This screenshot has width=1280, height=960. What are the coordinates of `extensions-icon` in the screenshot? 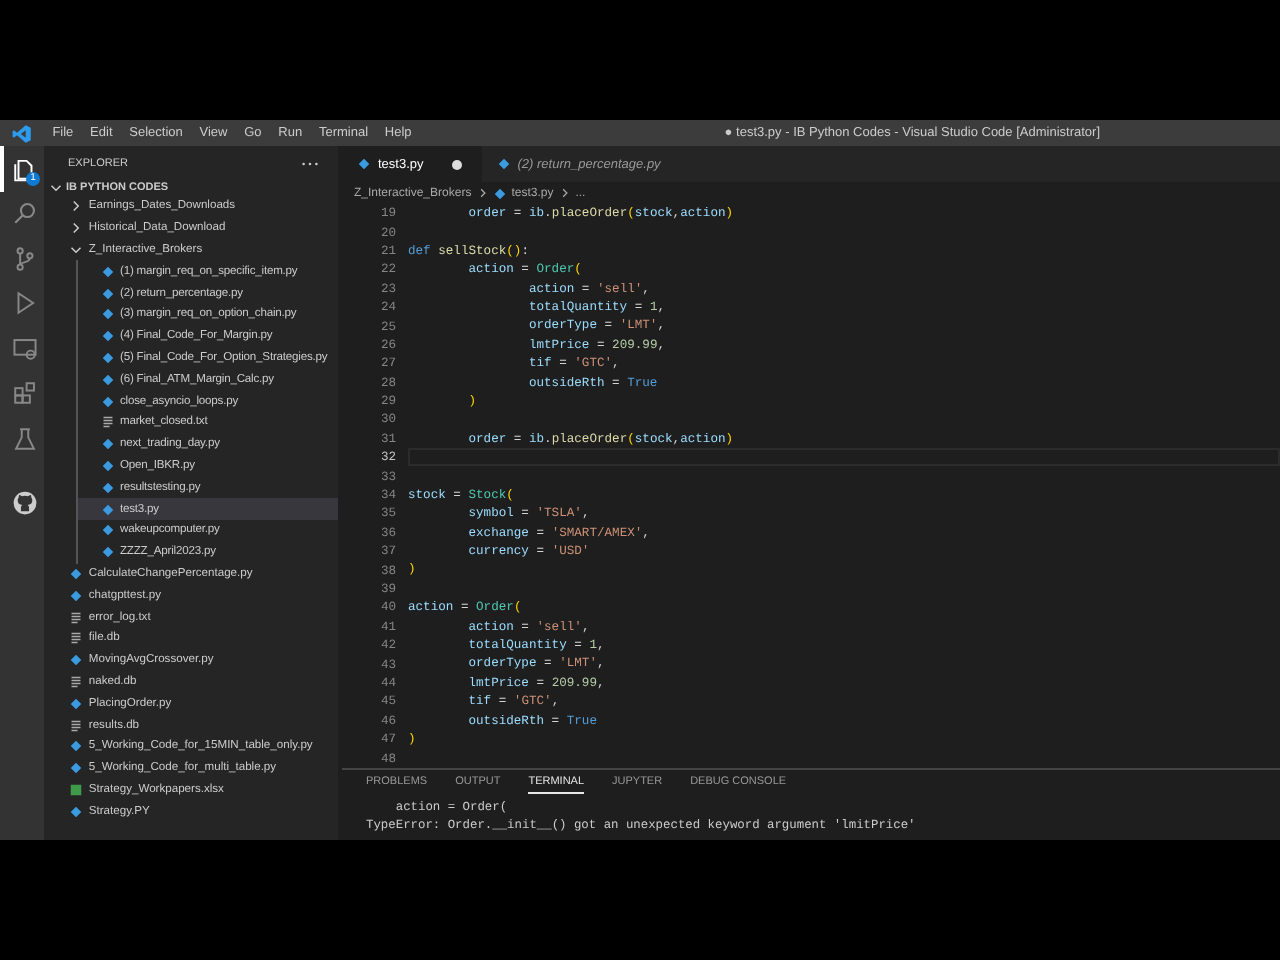 It's located at (24, 393).